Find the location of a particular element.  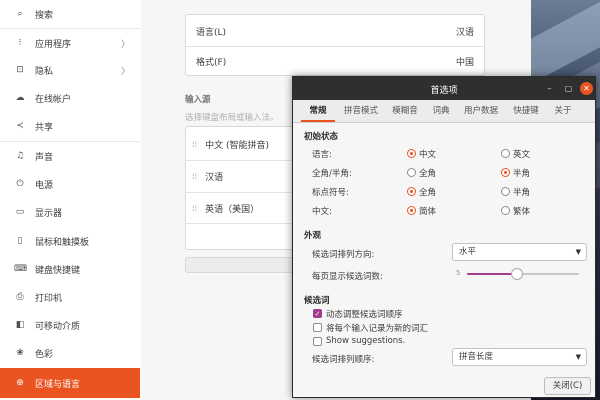

radio-traditional-label: 繁体 is located at coordinates (522, 212).